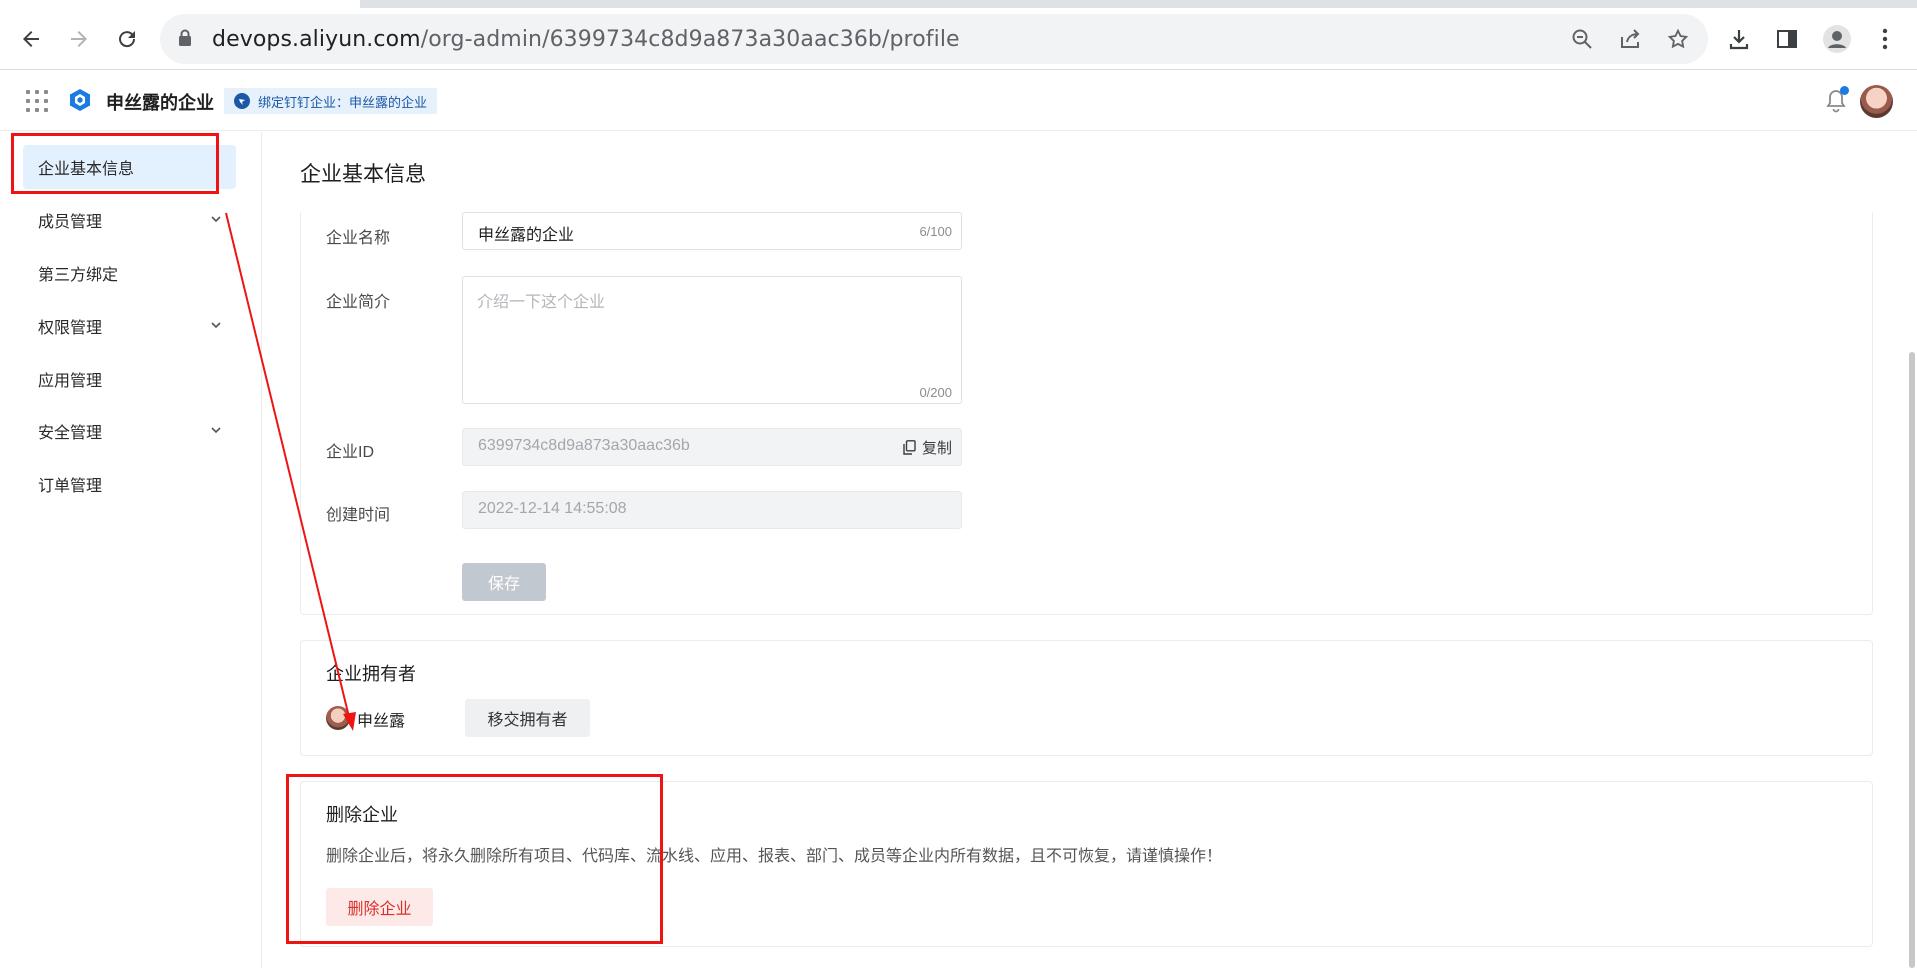 The height and width of the screenshot is (968, 1917). I want to click on side-panel-icon, so click(1787, 39).